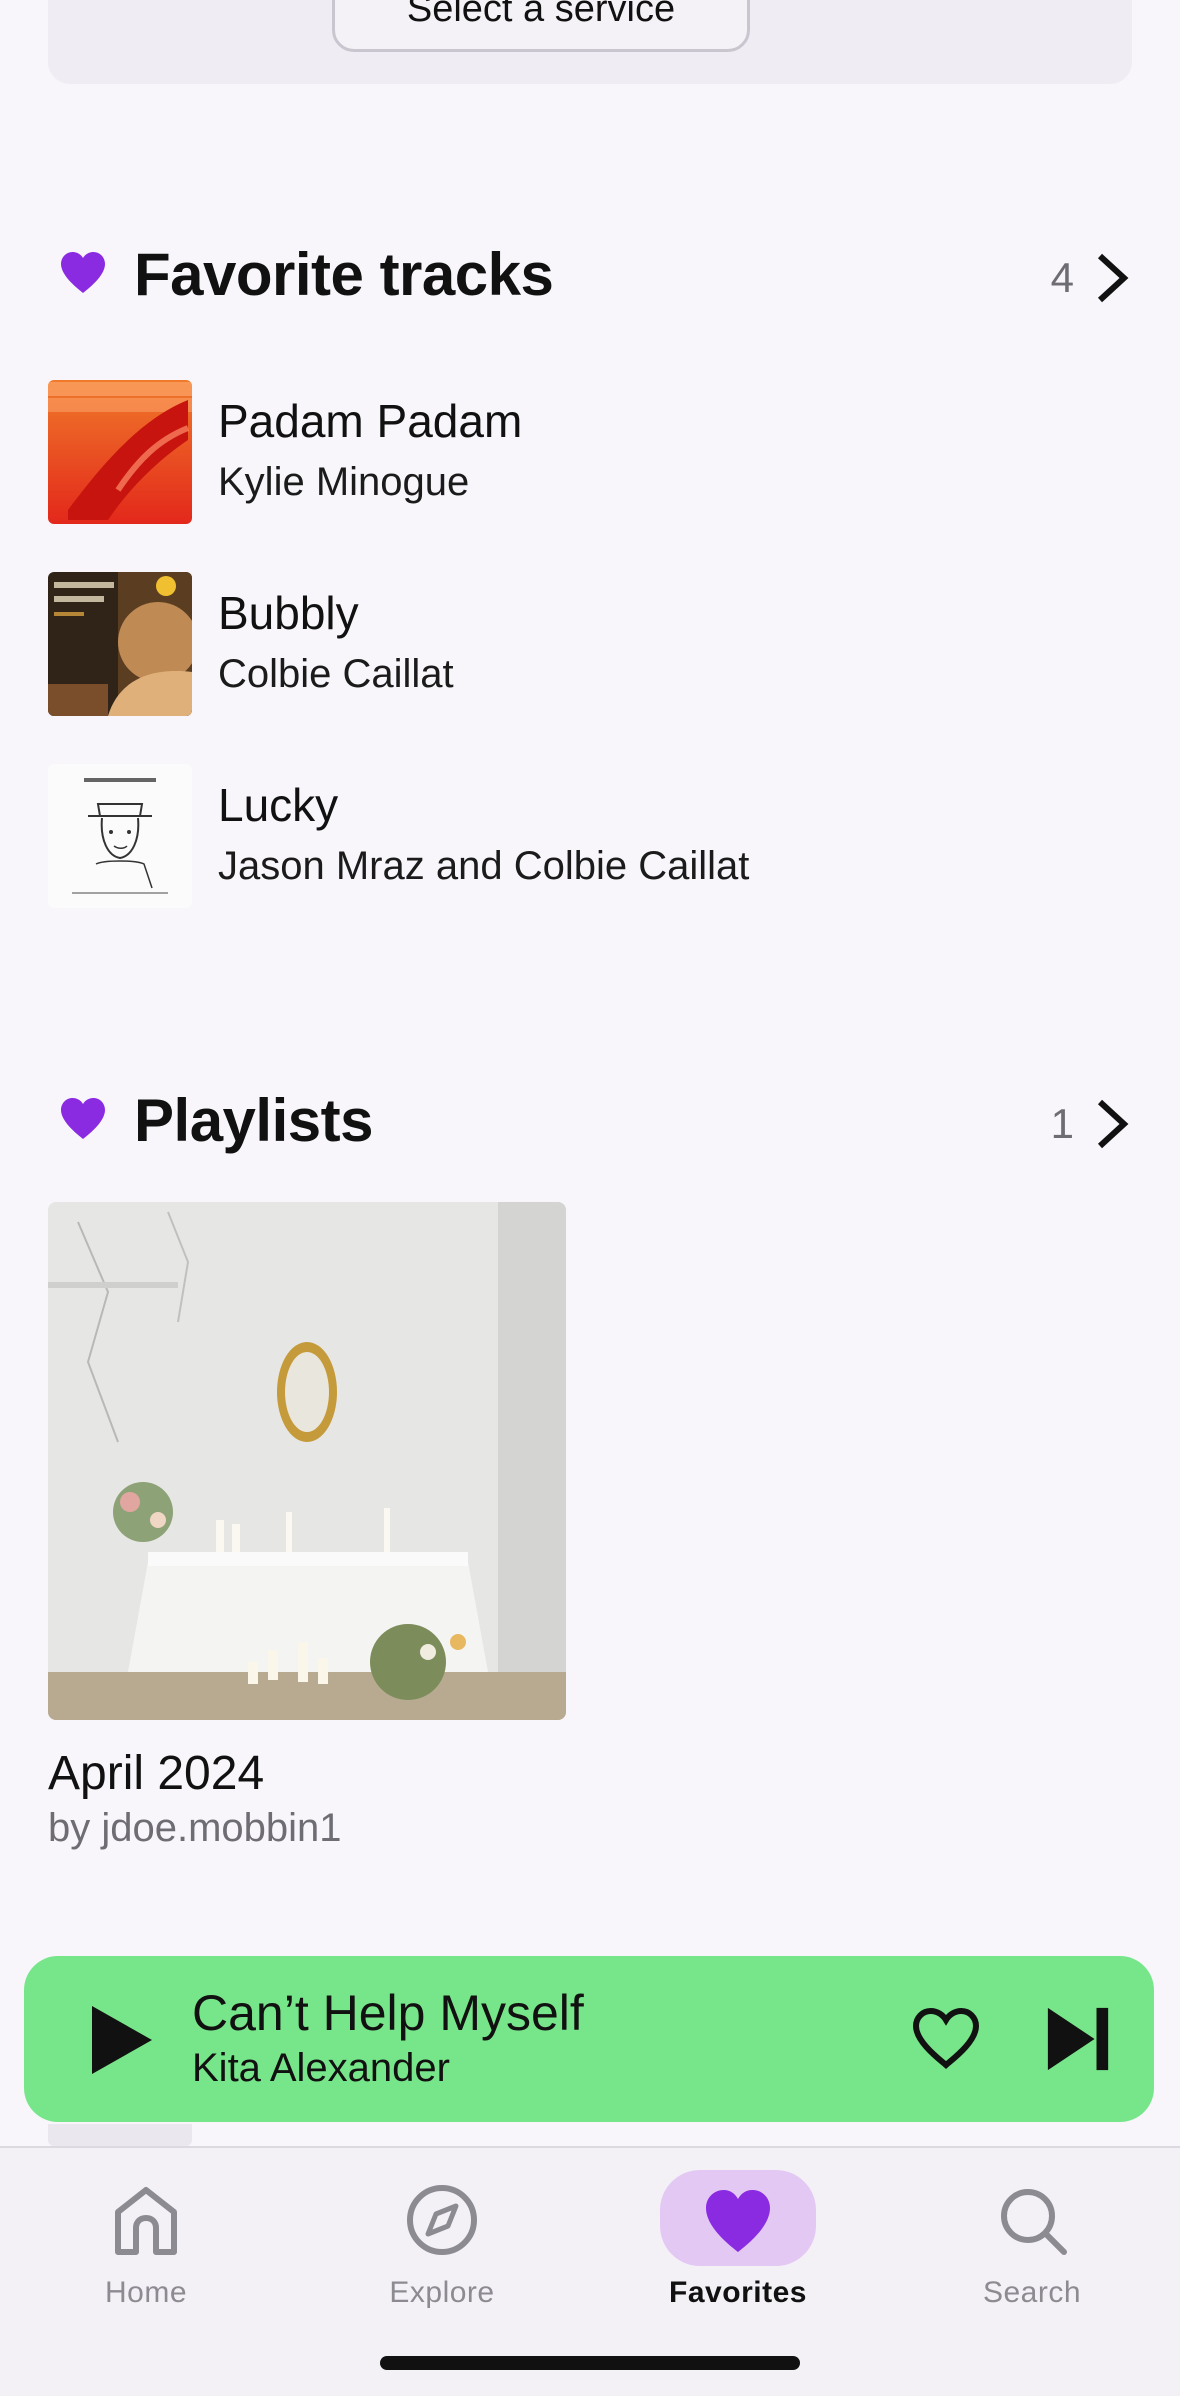  Describe the element at coordinates (321, 2068) in the screenshot. I see `now-playing-artist: Kita Alexander` at that location.